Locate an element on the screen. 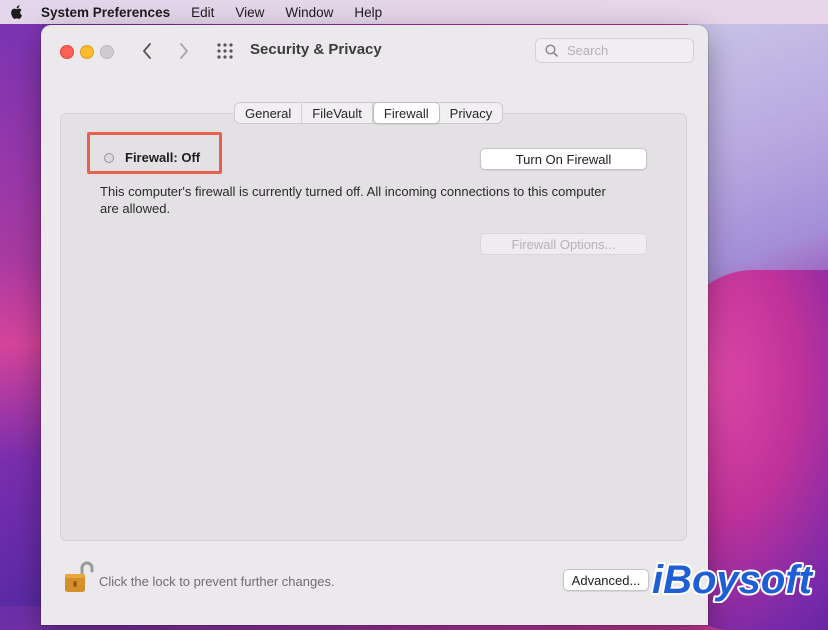  chevron-right-icon is located at coordinates (184, 51).